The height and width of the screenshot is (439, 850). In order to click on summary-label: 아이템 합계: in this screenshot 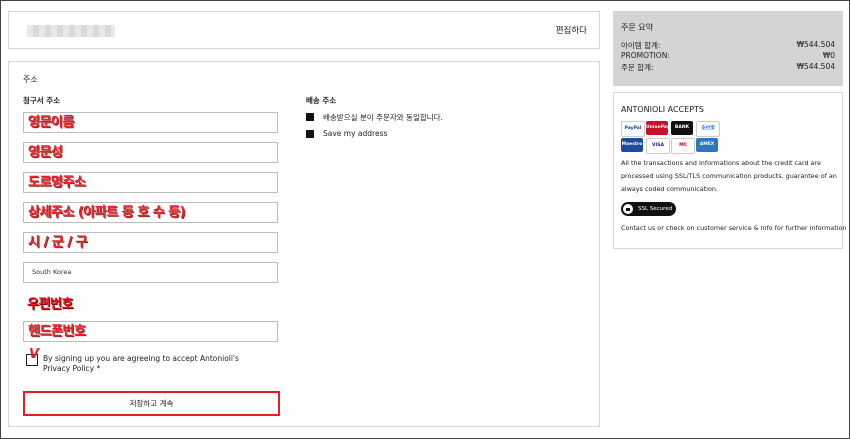, I will do `click(641, 45)`.